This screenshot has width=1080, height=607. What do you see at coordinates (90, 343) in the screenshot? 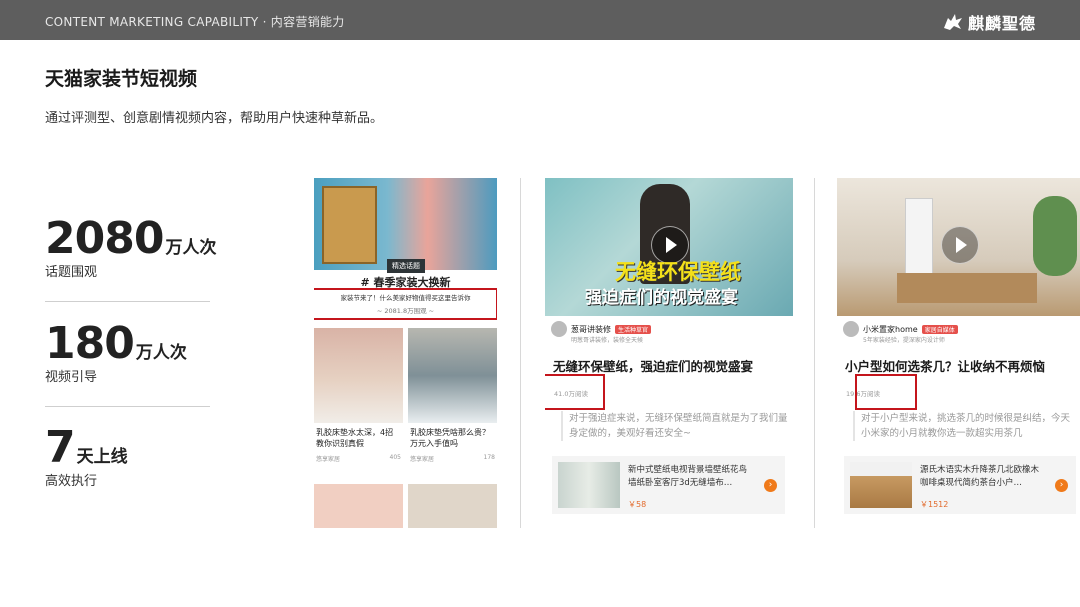
I see `stat-value: 180` at bounding box center [90, 343].